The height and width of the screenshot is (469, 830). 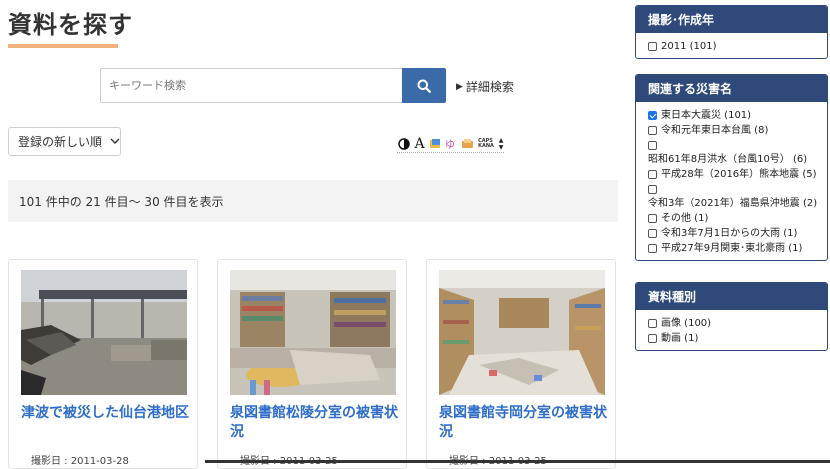 I want to click on result-card: 津波で被災した仙台港地区 撮影日 : 2011-03-28, so click(x=103, y=364).